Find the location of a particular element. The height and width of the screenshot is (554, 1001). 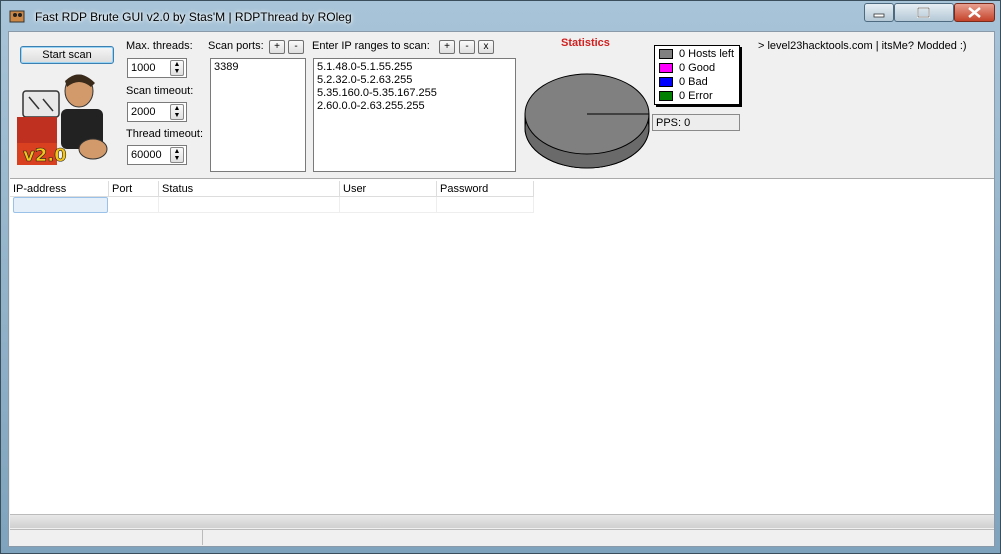

statistics-title: Statistics is located at coordinates (585, 43).